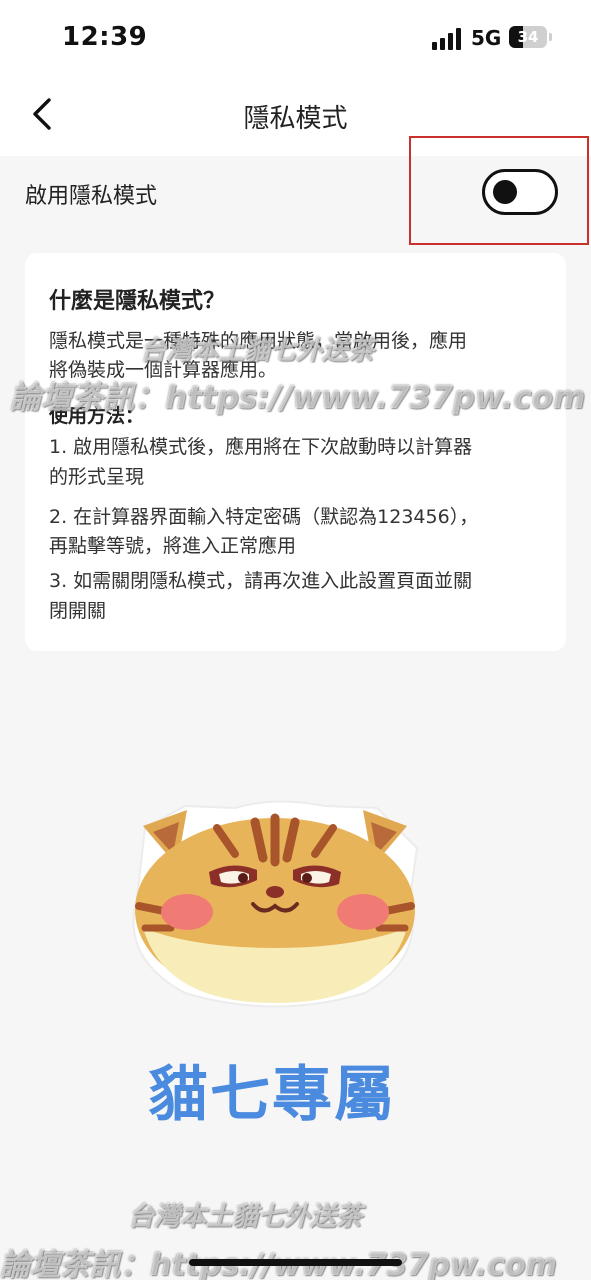  I want to click on battery-tip, so click(550, 37).